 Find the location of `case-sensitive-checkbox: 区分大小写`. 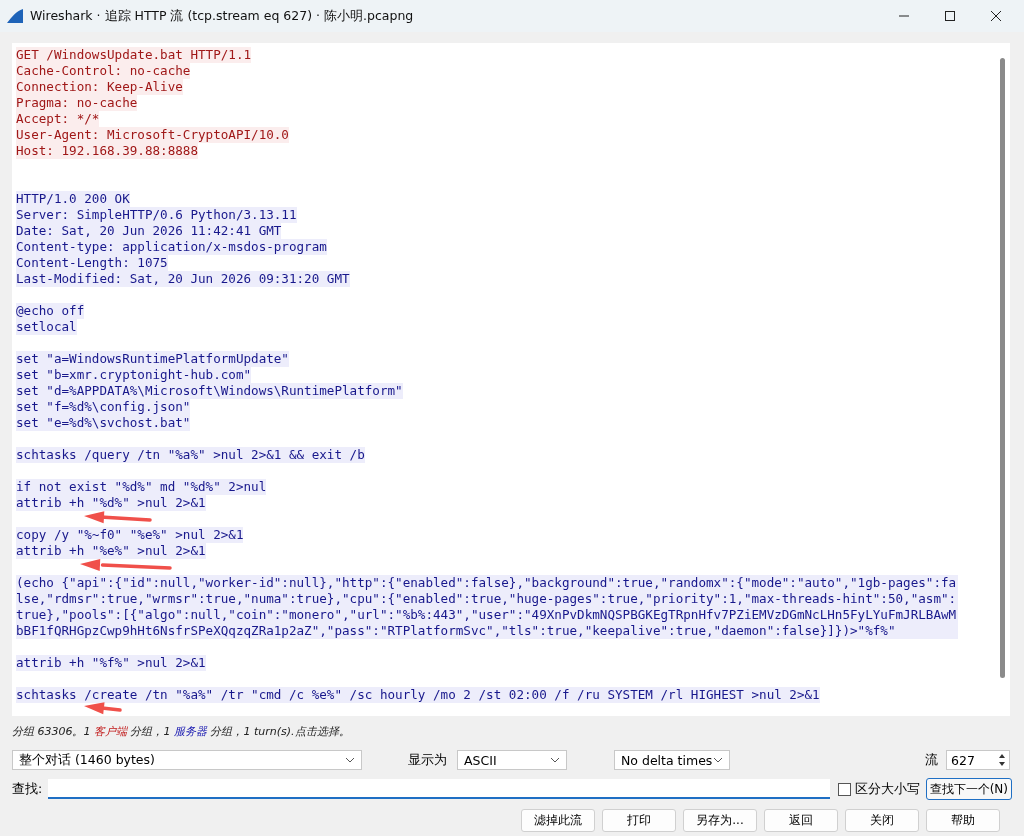

case-sensitive-checkbox: 区分大小写 is located at coordinates (878, 789).